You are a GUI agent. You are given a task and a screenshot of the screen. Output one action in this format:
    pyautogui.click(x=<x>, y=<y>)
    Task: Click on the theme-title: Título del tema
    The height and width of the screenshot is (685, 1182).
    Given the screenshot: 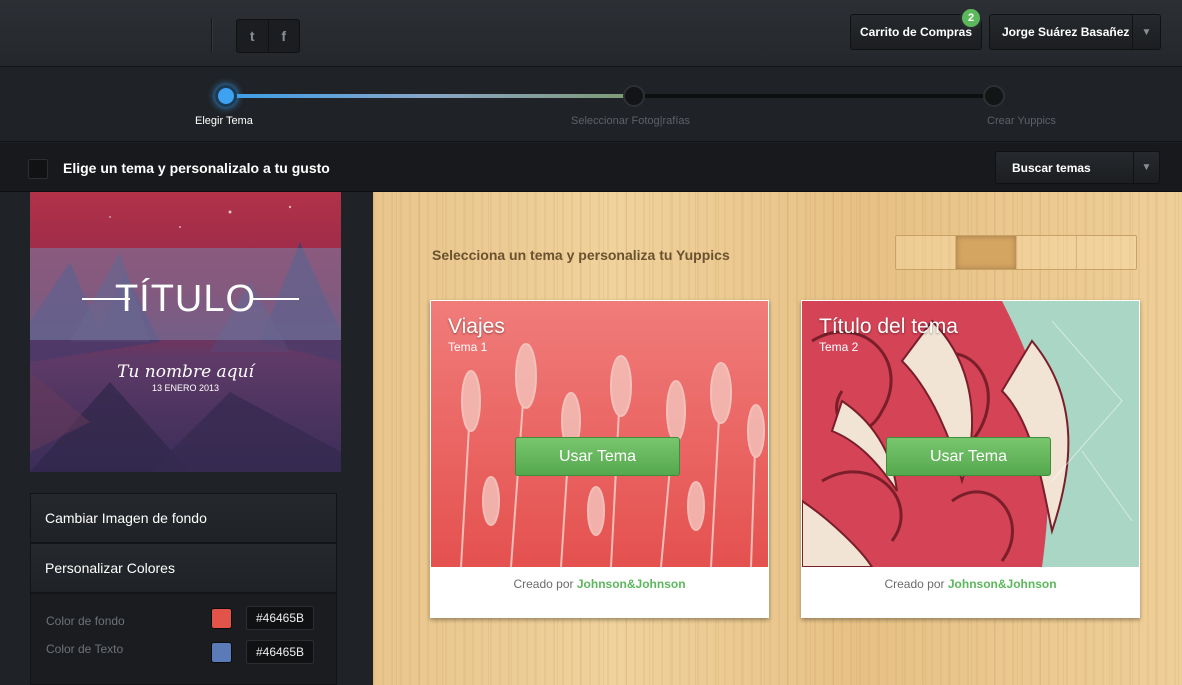 What is the action you would take?
    pyautogui.click(x=888, y=326)
    